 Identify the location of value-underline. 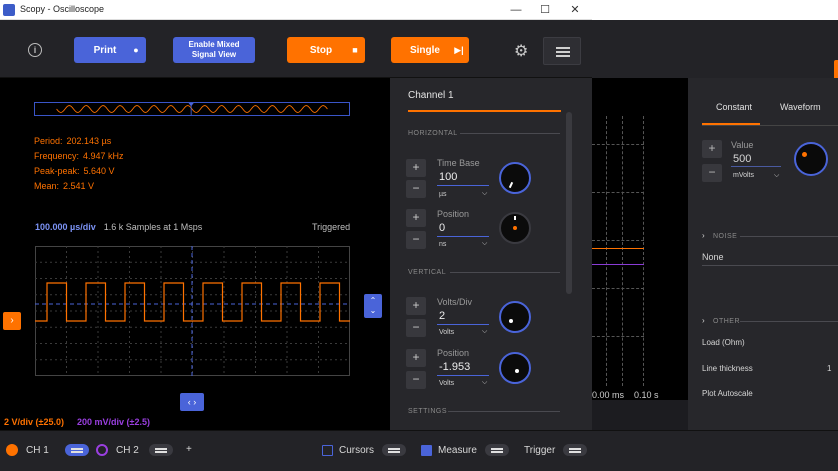
(756, 166).